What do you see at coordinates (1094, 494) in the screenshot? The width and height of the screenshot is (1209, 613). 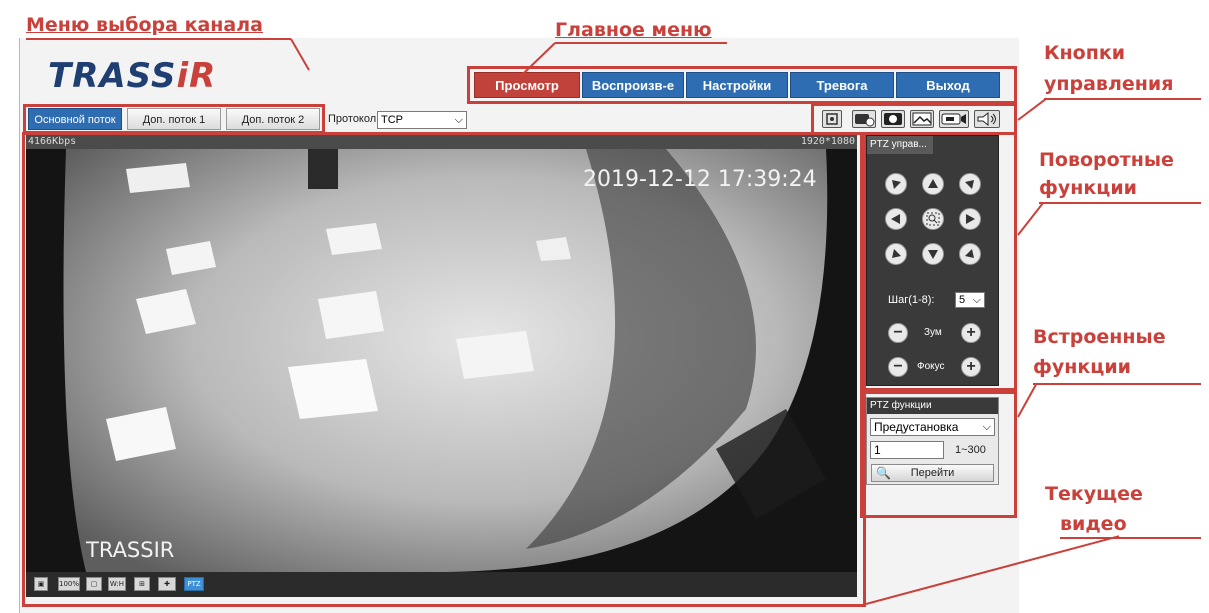 I see `annotation-video-1: Текущее` at bounding box center [1094, 494].